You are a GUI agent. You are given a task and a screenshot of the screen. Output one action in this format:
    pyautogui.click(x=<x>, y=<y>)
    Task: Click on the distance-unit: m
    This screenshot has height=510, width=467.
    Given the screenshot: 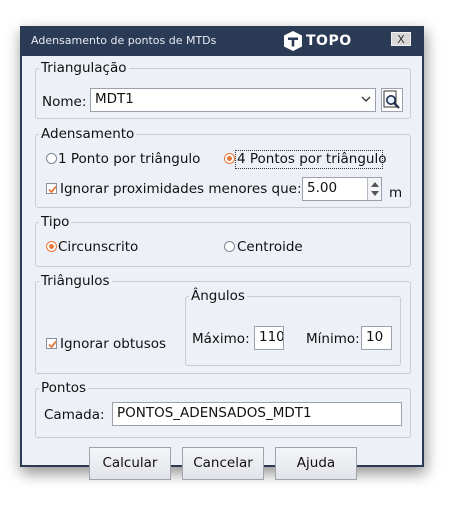 What is the action you would take?
    pyautogui.click(x=396, y=193)
    